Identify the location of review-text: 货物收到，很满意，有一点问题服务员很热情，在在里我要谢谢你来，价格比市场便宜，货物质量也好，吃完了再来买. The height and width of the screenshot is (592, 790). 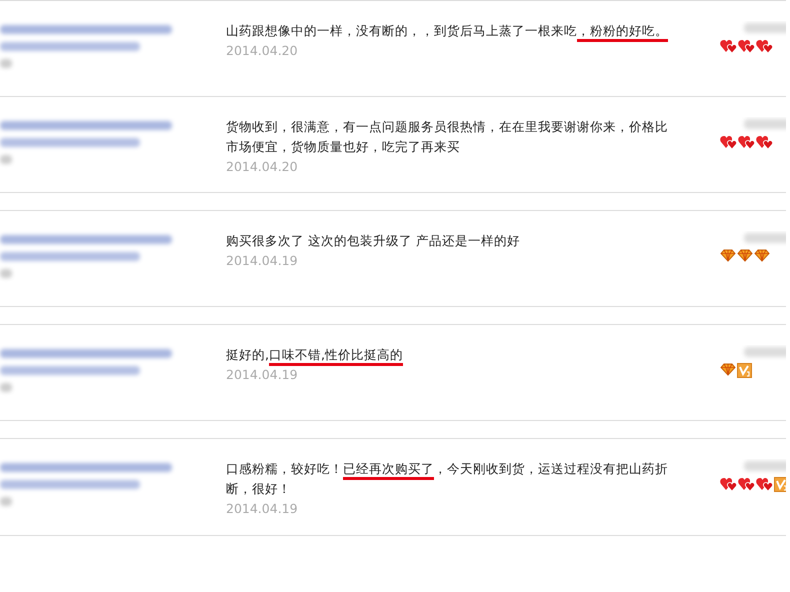
(447, 137).